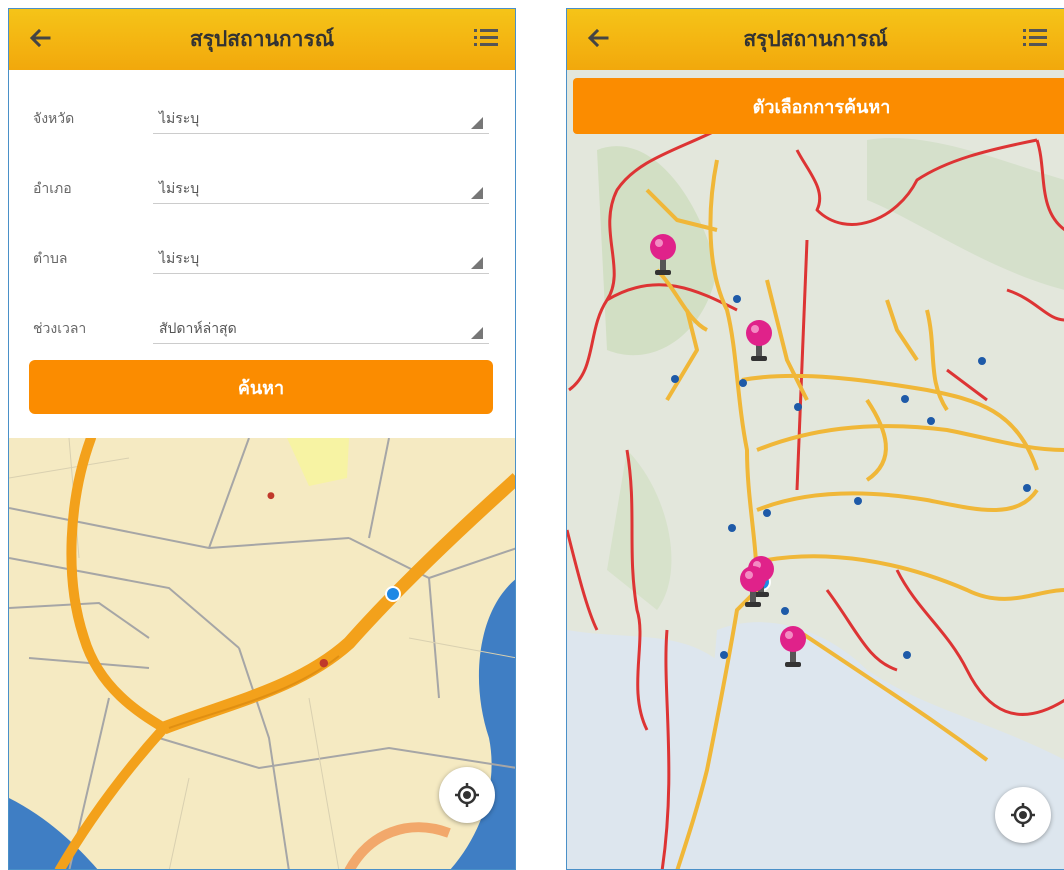 The image size is (1064, 870). I want to click on period-select: สัปดาห์ล่าสุด, so click(321, 326).